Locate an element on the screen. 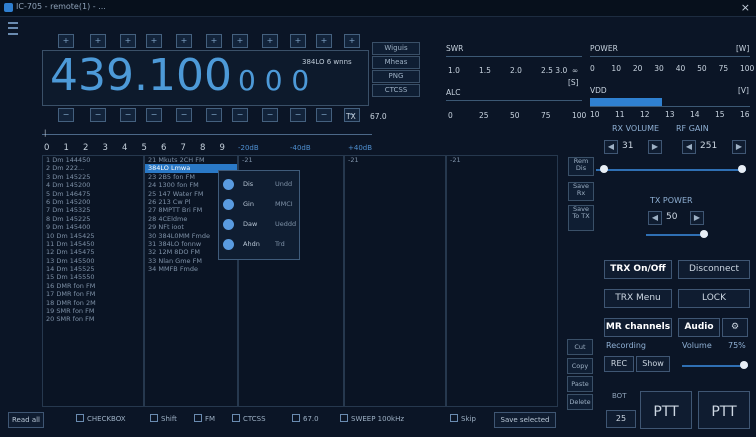 The height and width of the screenshot is (437, 756). checkbox-5: 67.0 is located at coordinates (305, 419).